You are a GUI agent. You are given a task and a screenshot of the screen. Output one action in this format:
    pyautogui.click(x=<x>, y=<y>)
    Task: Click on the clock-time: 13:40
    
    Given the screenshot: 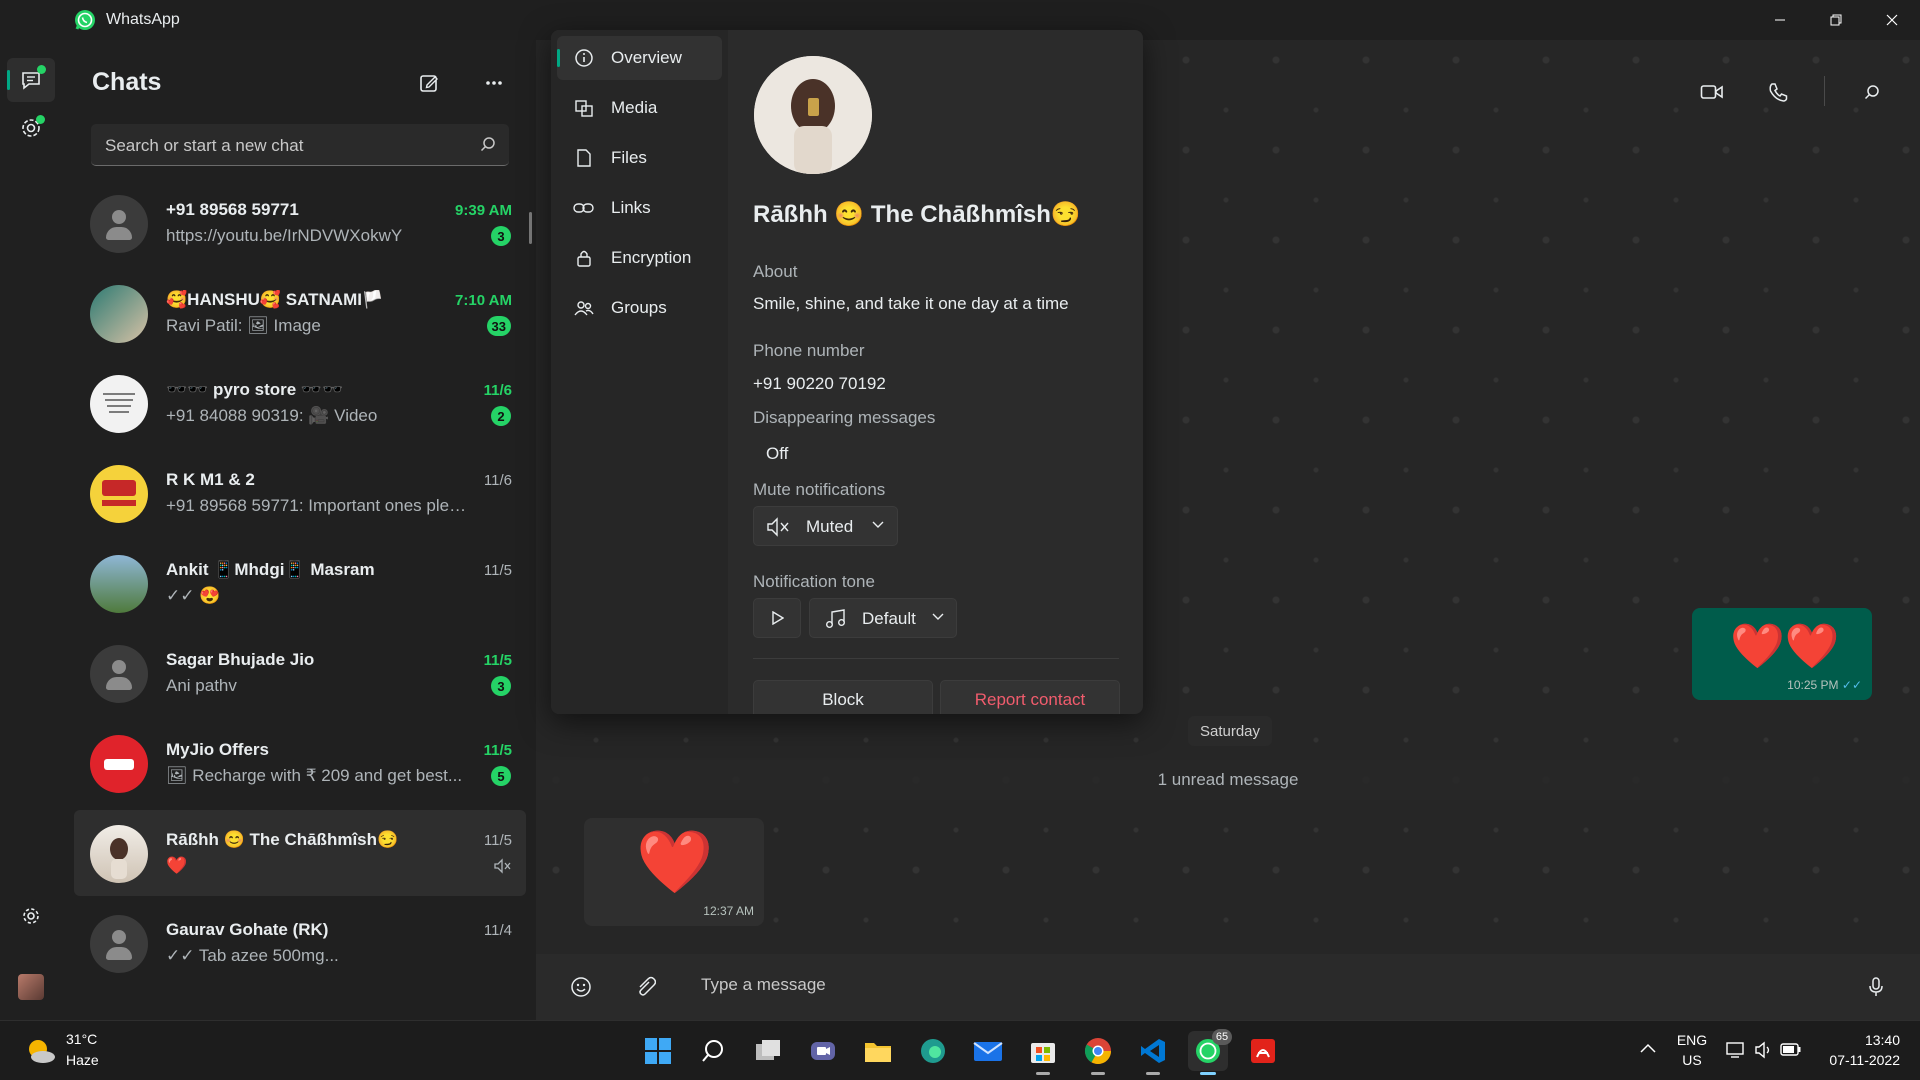 What is the action you would take?
    pyautogui.click(x=1866, y=1040)
    